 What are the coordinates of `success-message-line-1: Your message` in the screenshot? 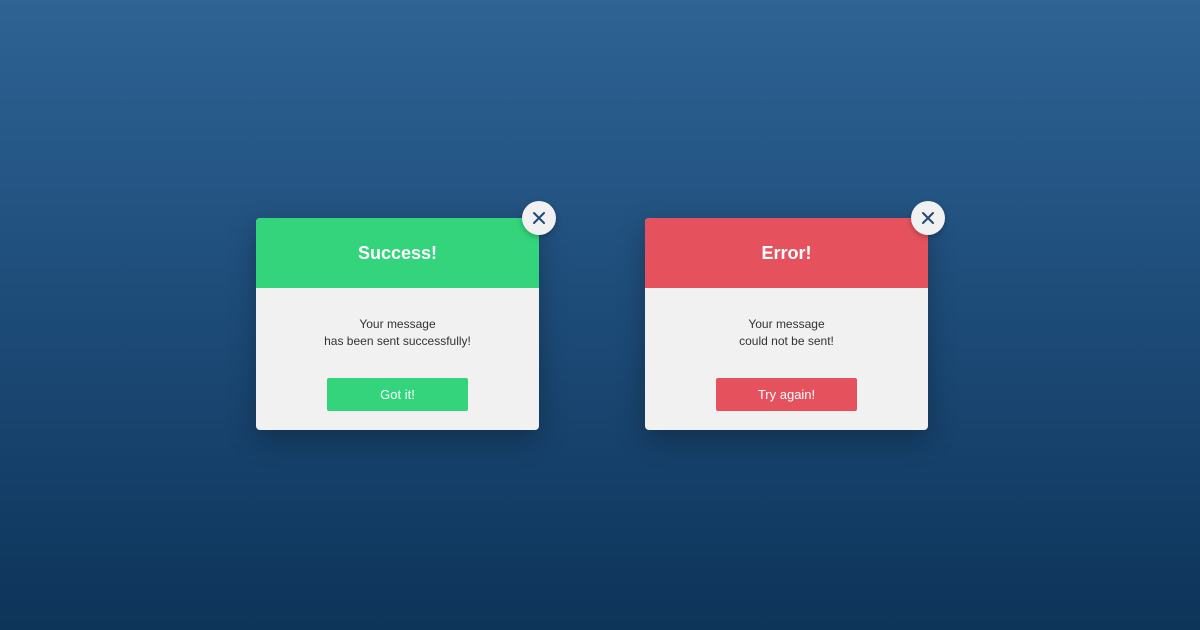 It's located at (397, 324).